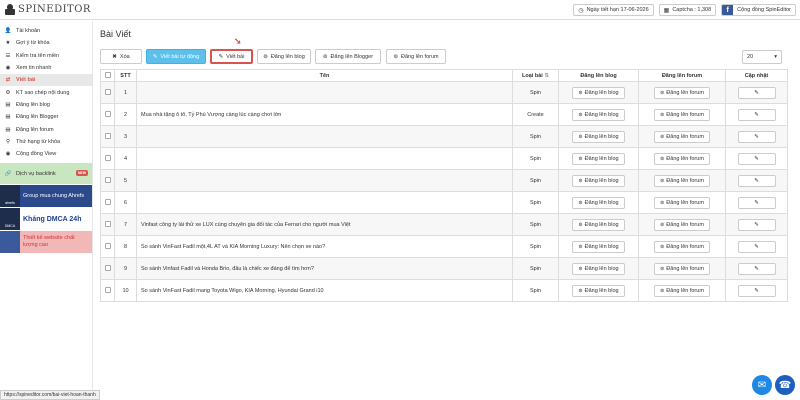 Image resolution: width=800 pixels, height=400 pixels. I want to click on banner-dmca: DMCA Kháng DMCA 24h, so click(46, 219).